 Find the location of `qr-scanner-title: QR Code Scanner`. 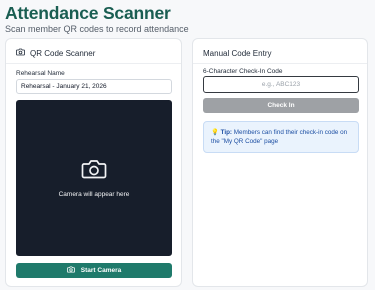

qr-scanner-title: QR Code Scanner is located at coordinates (63, 53).